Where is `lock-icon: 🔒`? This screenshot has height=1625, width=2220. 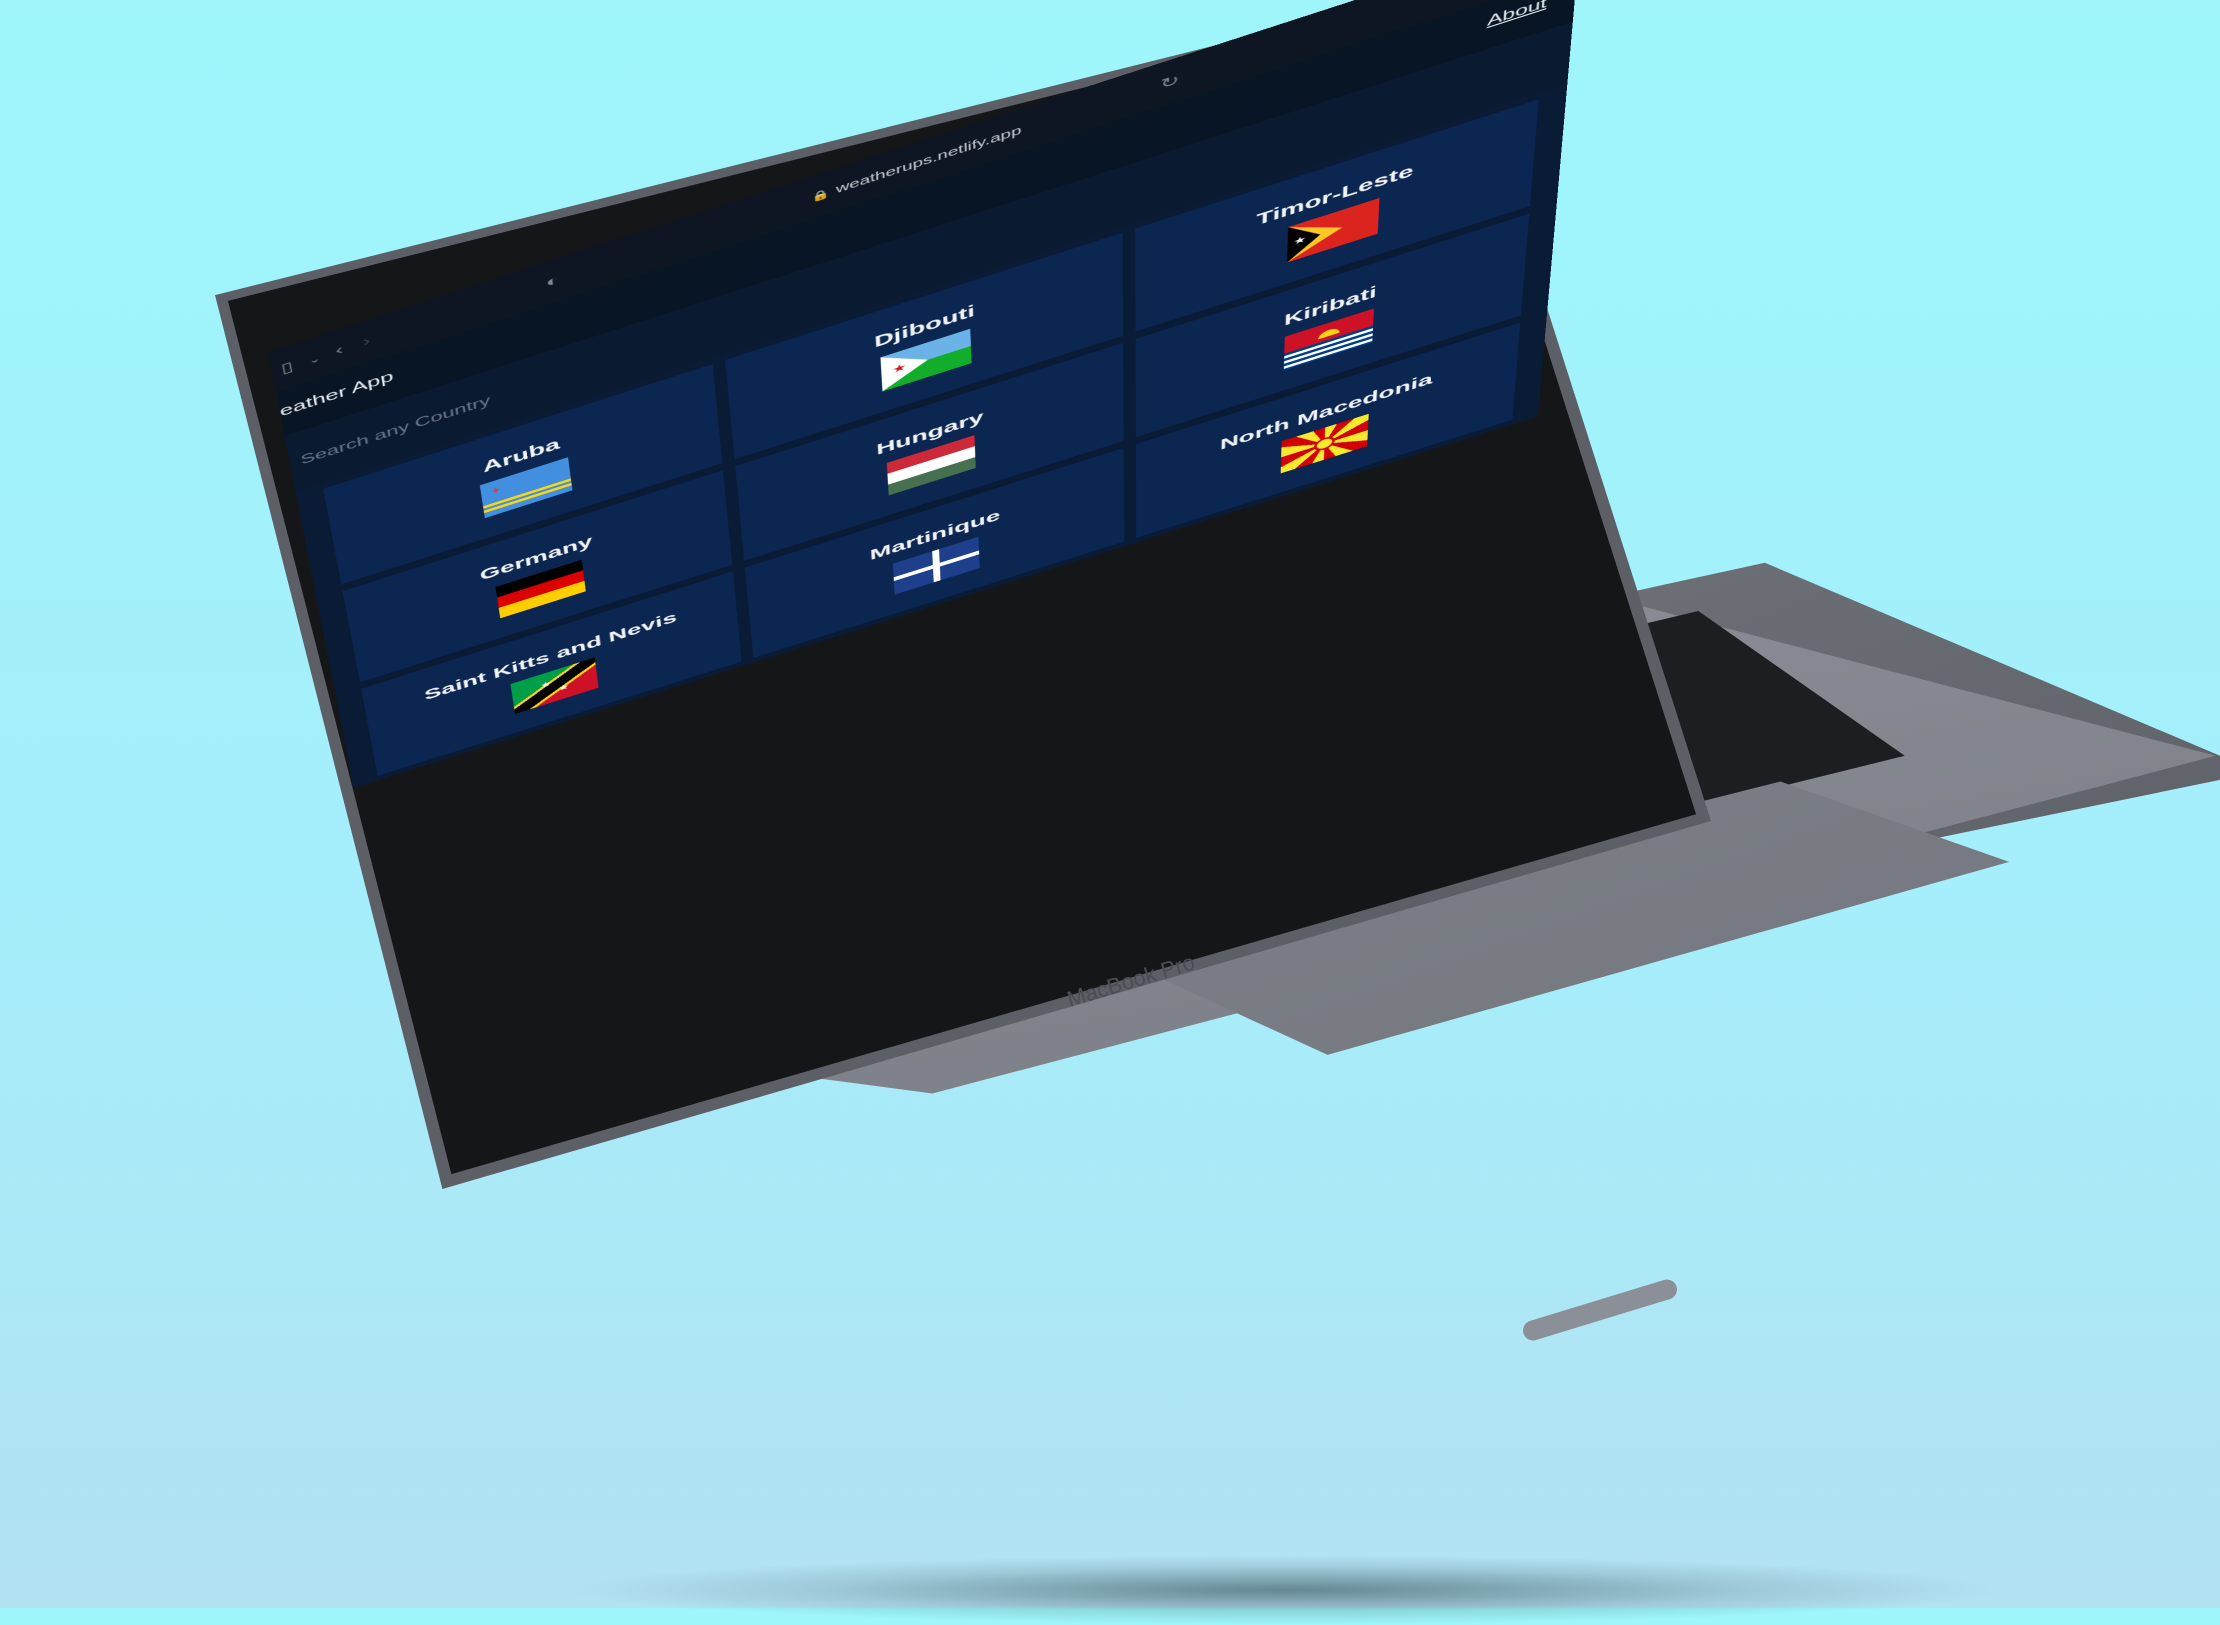 lock-icon: 🔒 is located at coordinates (821, 195).